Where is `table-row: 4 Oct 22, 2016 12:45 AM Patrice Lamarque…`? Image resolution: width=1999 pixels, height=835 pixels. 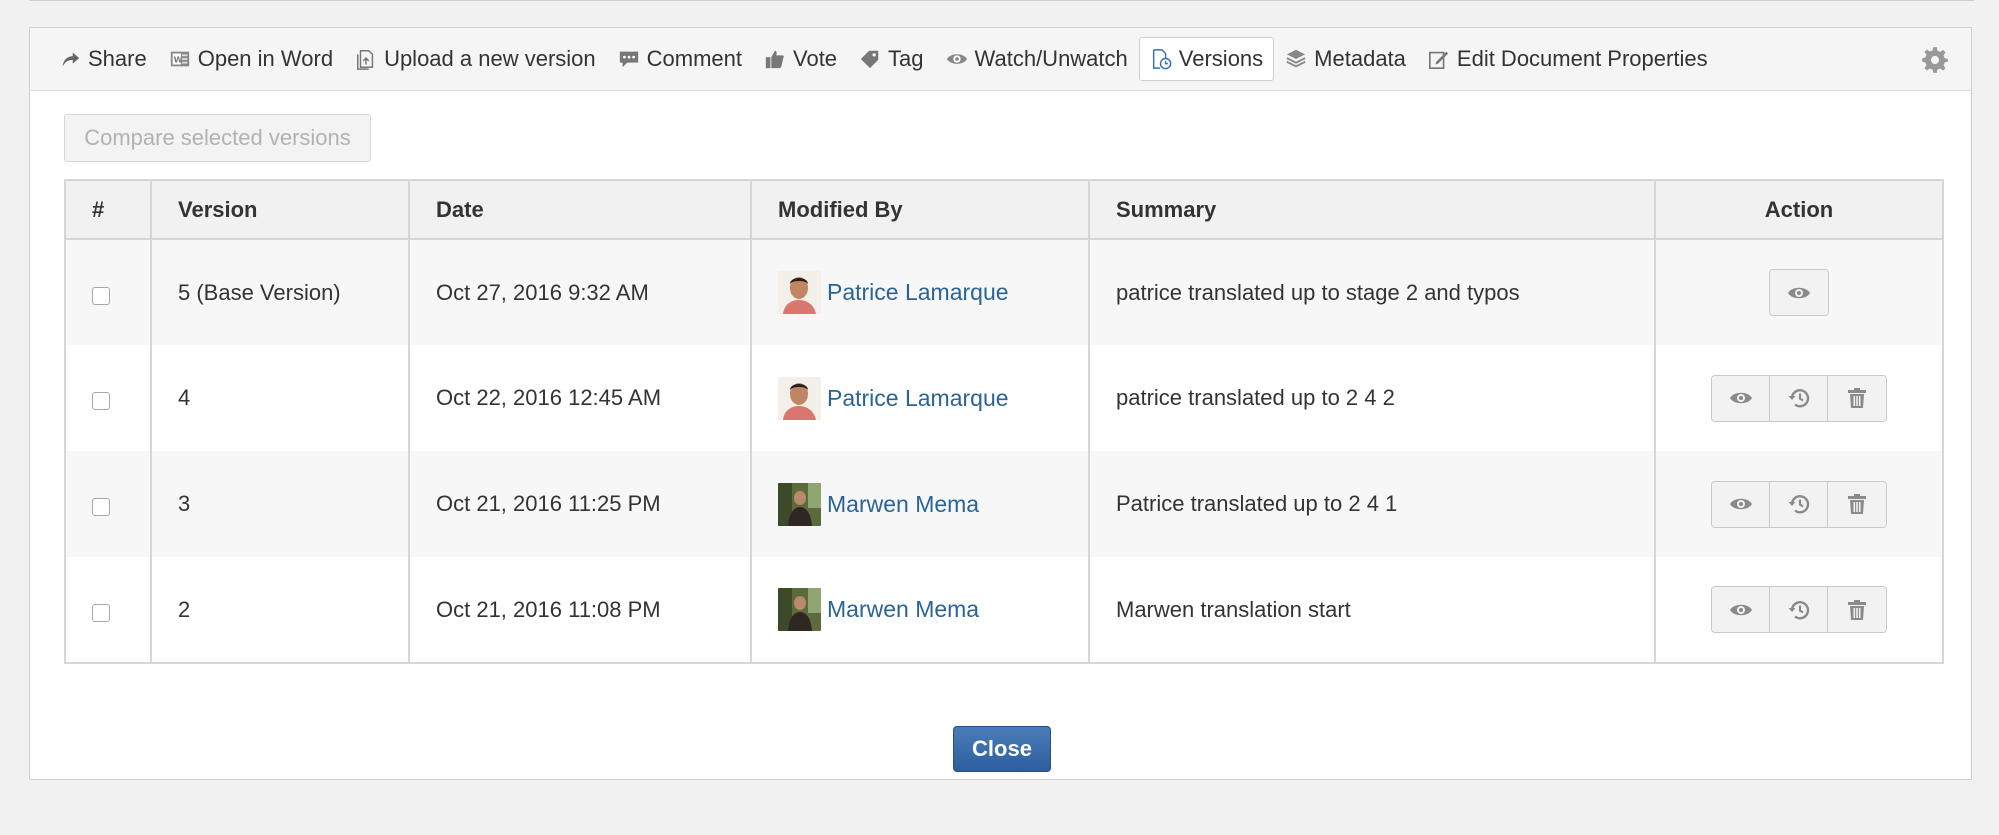
table-row: 4 Oct 22, 2016 12:45 AM Patrice Lamarque… is located at coordinates (1004, 398).